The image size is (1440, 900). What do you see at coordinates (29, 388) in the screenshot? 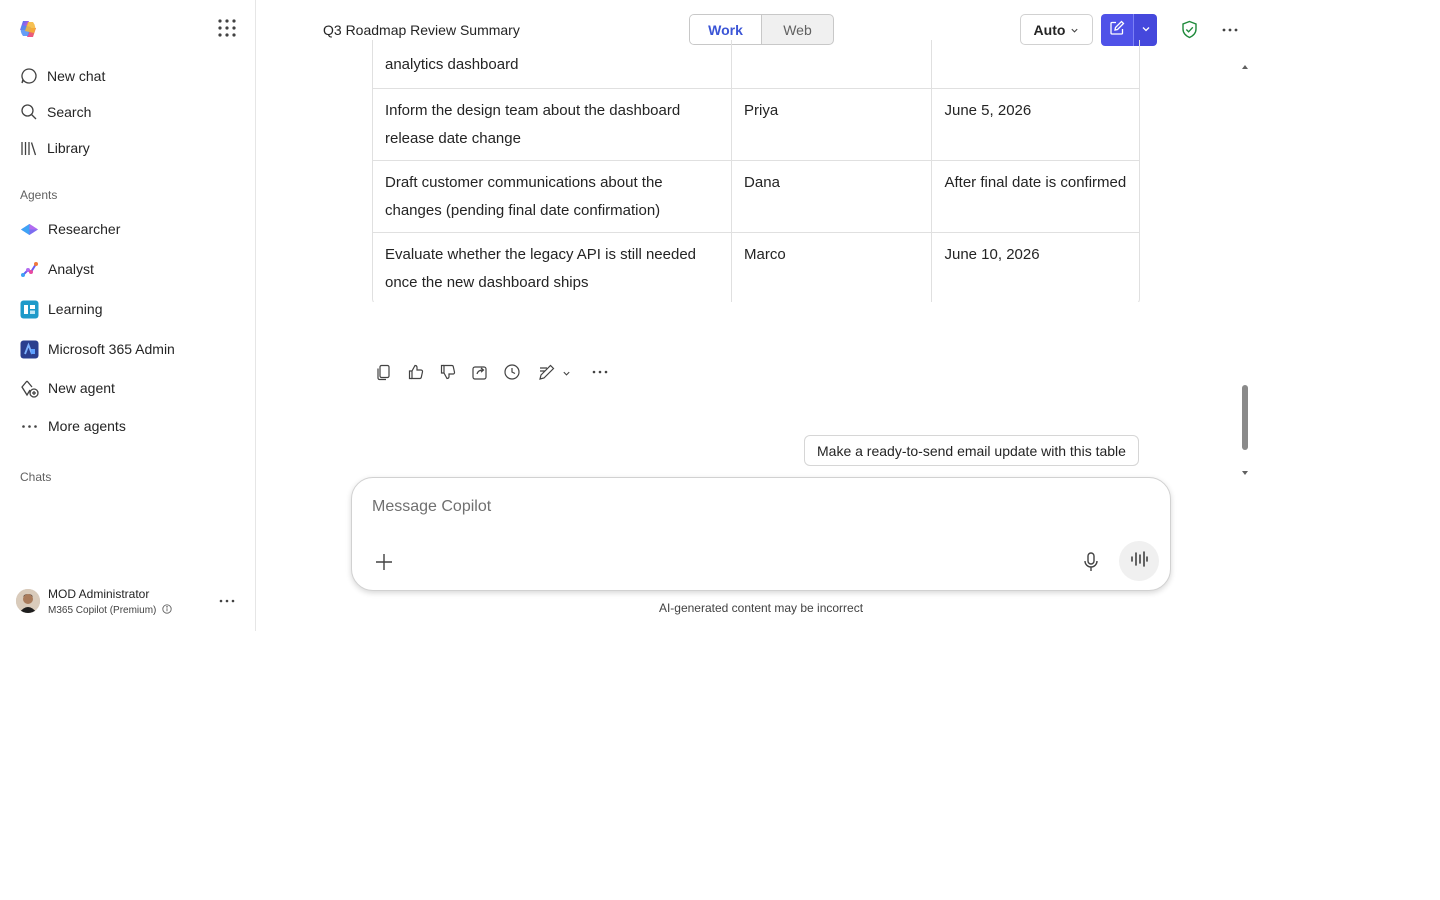
I see `new-agent-icon` at bounding box center [29, 388].